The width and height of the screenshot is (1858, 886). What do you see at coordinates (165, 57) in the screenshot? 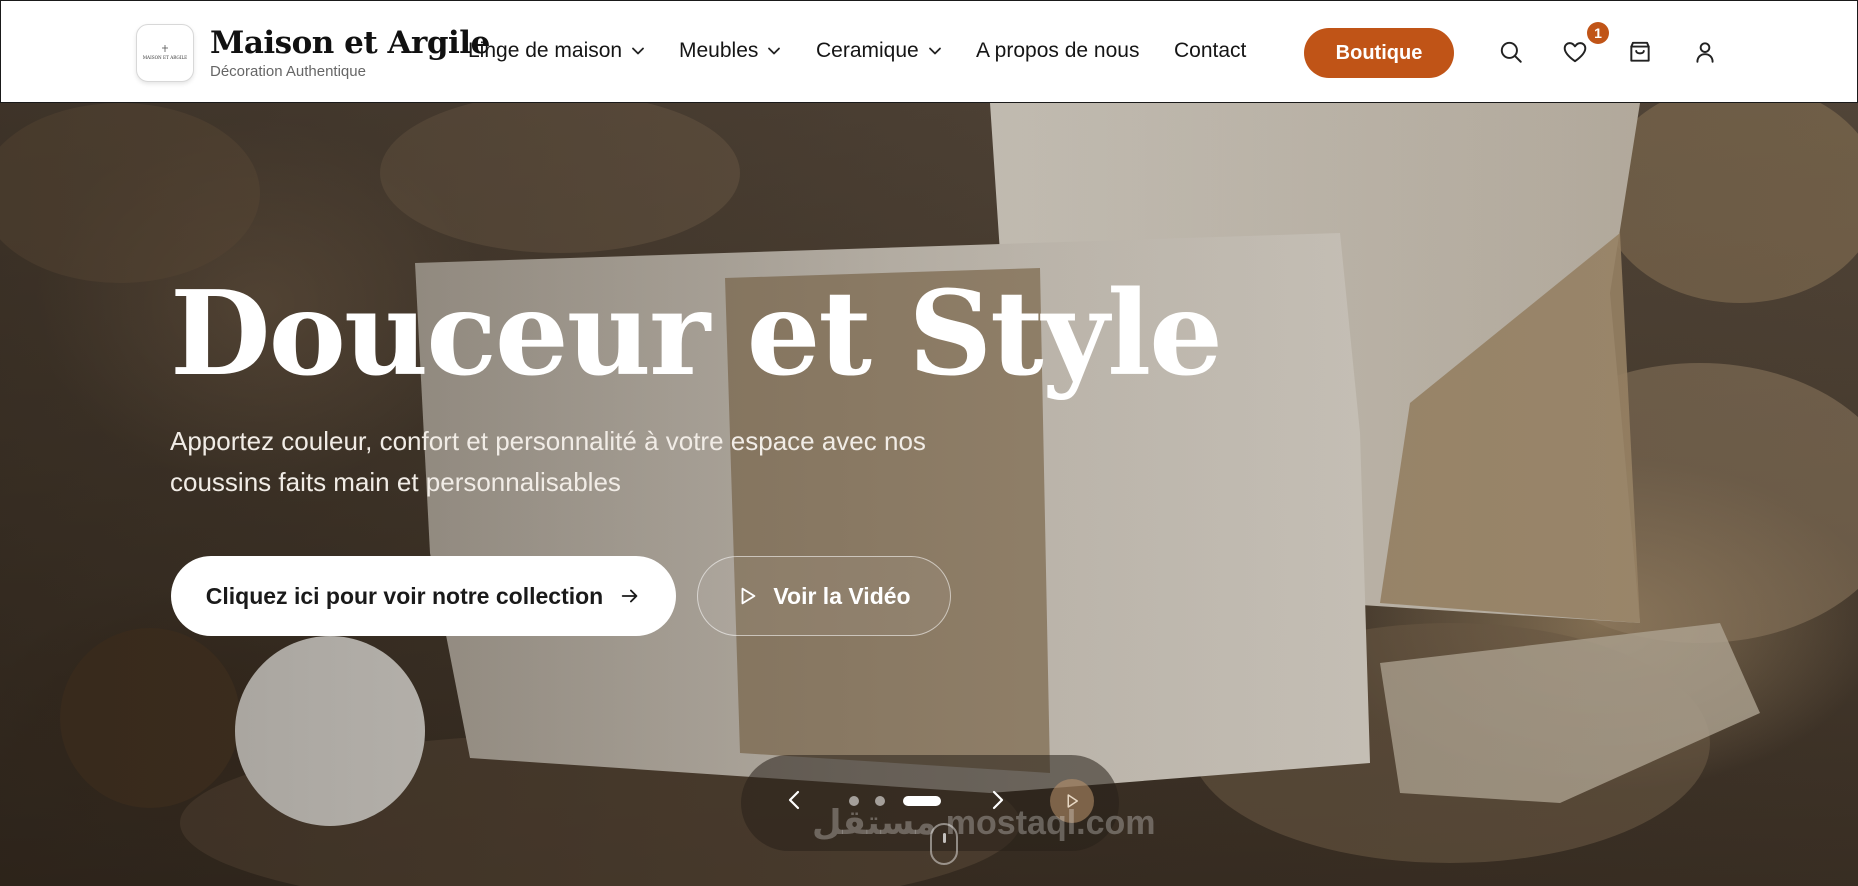
I see `logo-text: MAISON ET ARGILE` at bounding box center [165, 57].